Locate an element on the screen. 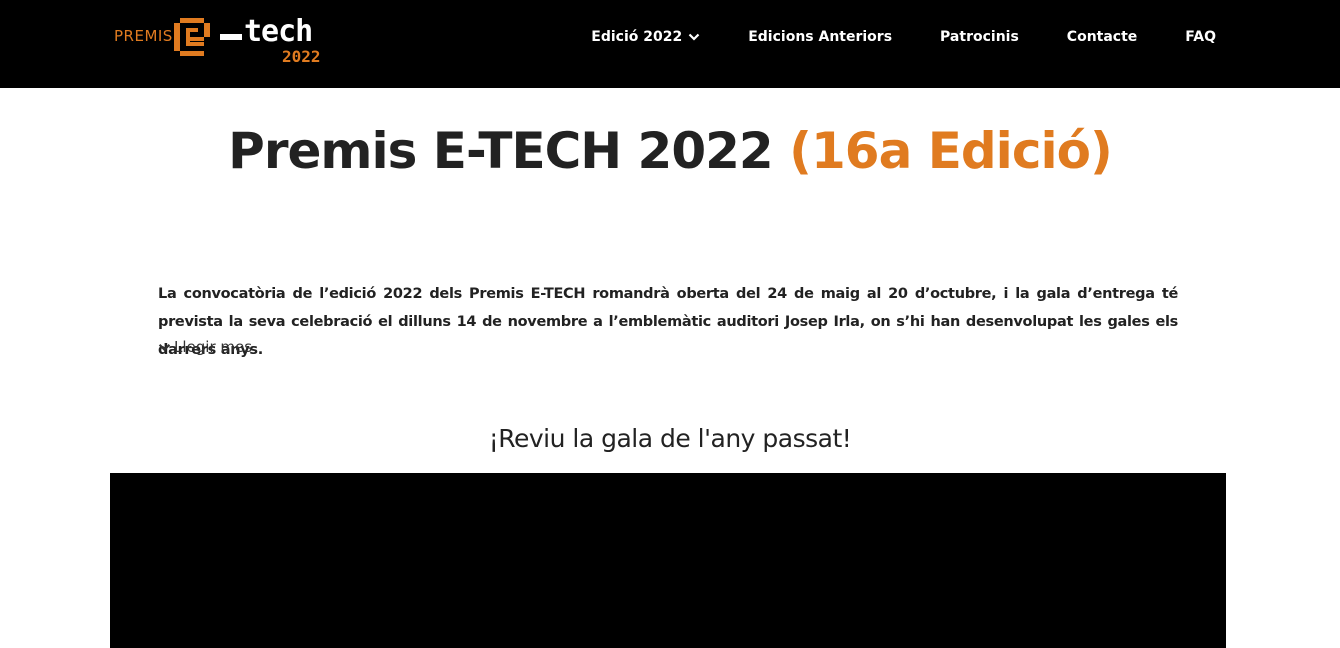 The width and height of the screenshot is (1340, 648). nav-item-label: Contacte is located at coordinates (1102, 37).